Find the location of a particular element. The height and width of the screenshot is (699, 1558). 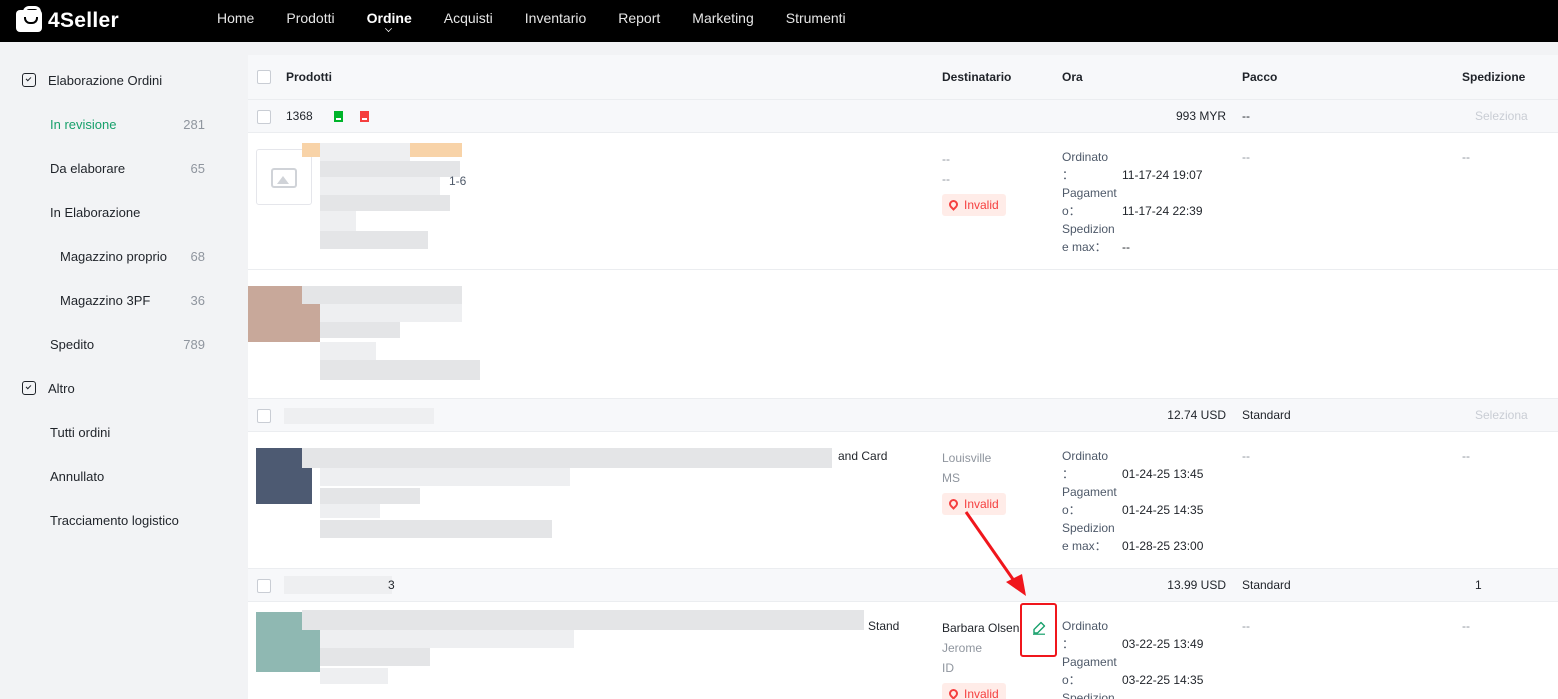

sidebar-item-label: Magazzino proprio is located at coordinates (113, 256).